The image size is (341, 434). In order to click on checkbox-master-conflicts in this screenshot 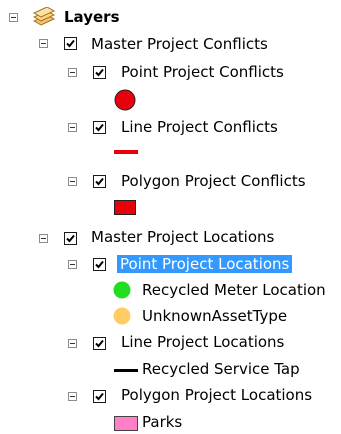, I will do `click(70, 43)`.